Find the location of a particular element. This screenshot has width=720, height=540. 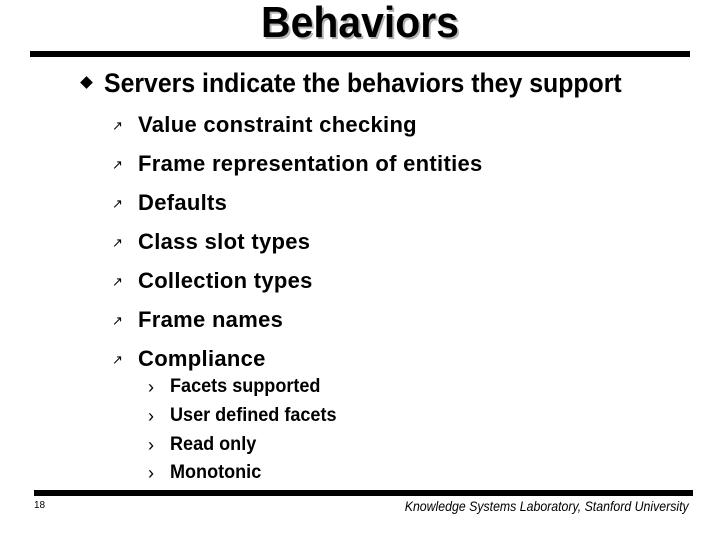

compliance-item-text: Read only is located at coordinates (213, 444).